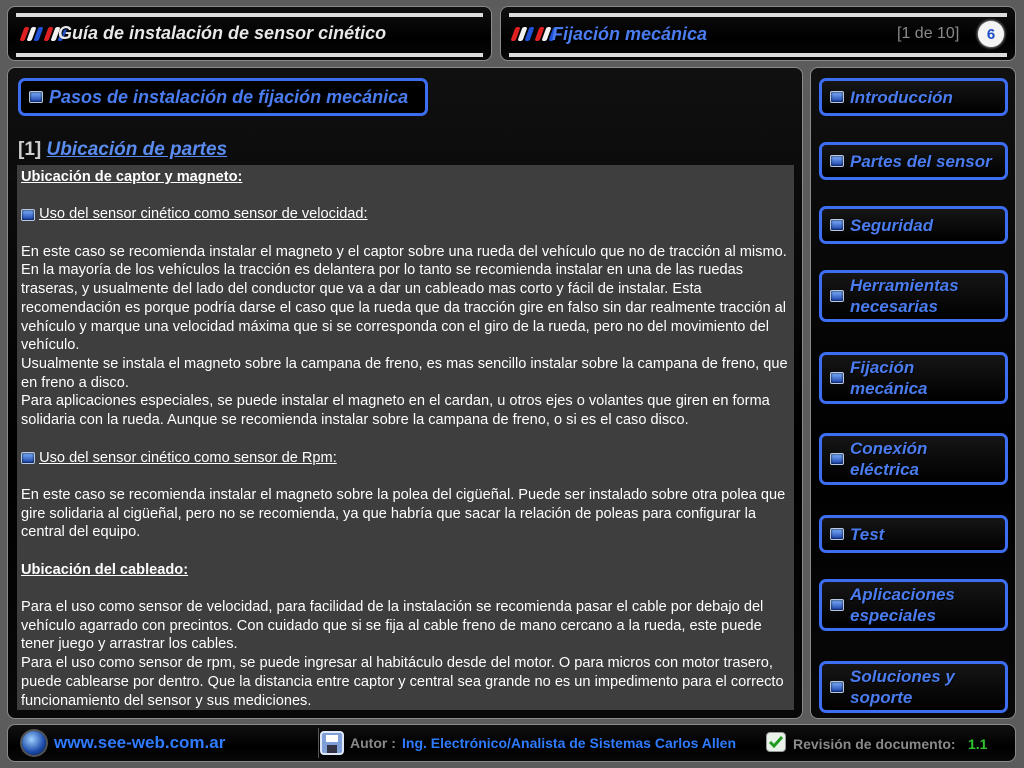  What do you see at coordinates (139, 743) in the screenshot?
I see `website-link: www.see-web.com.ar` at bounding box center [139, 743].